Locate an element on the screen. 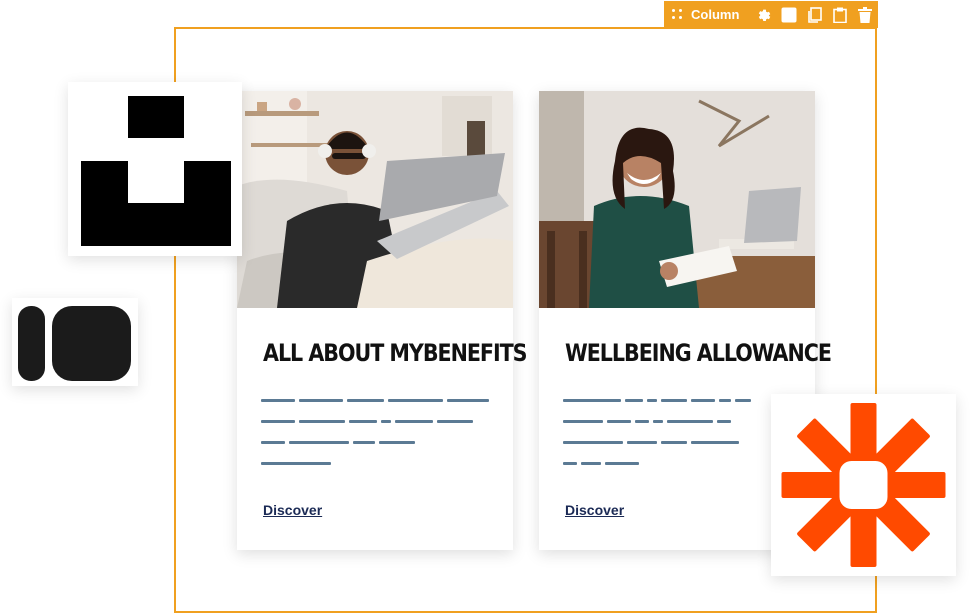 The height and width of the screenshot is (616, 973). column-toolbar: Column is located at coordinates (771, 14).